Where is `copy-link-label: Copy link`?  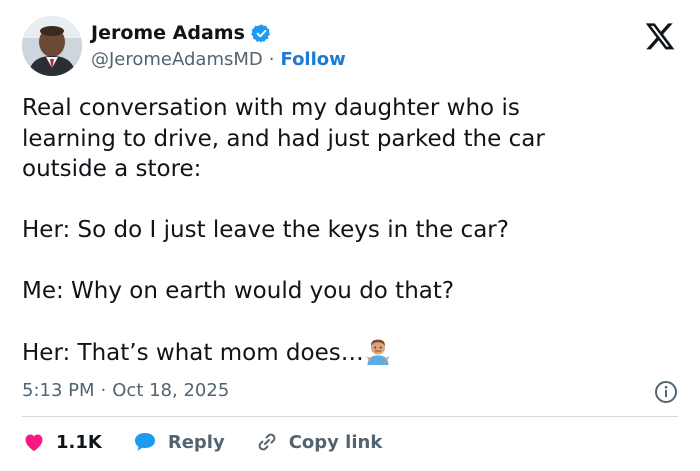
copy-link-label: Copy link is located at coordinates (335, 442).